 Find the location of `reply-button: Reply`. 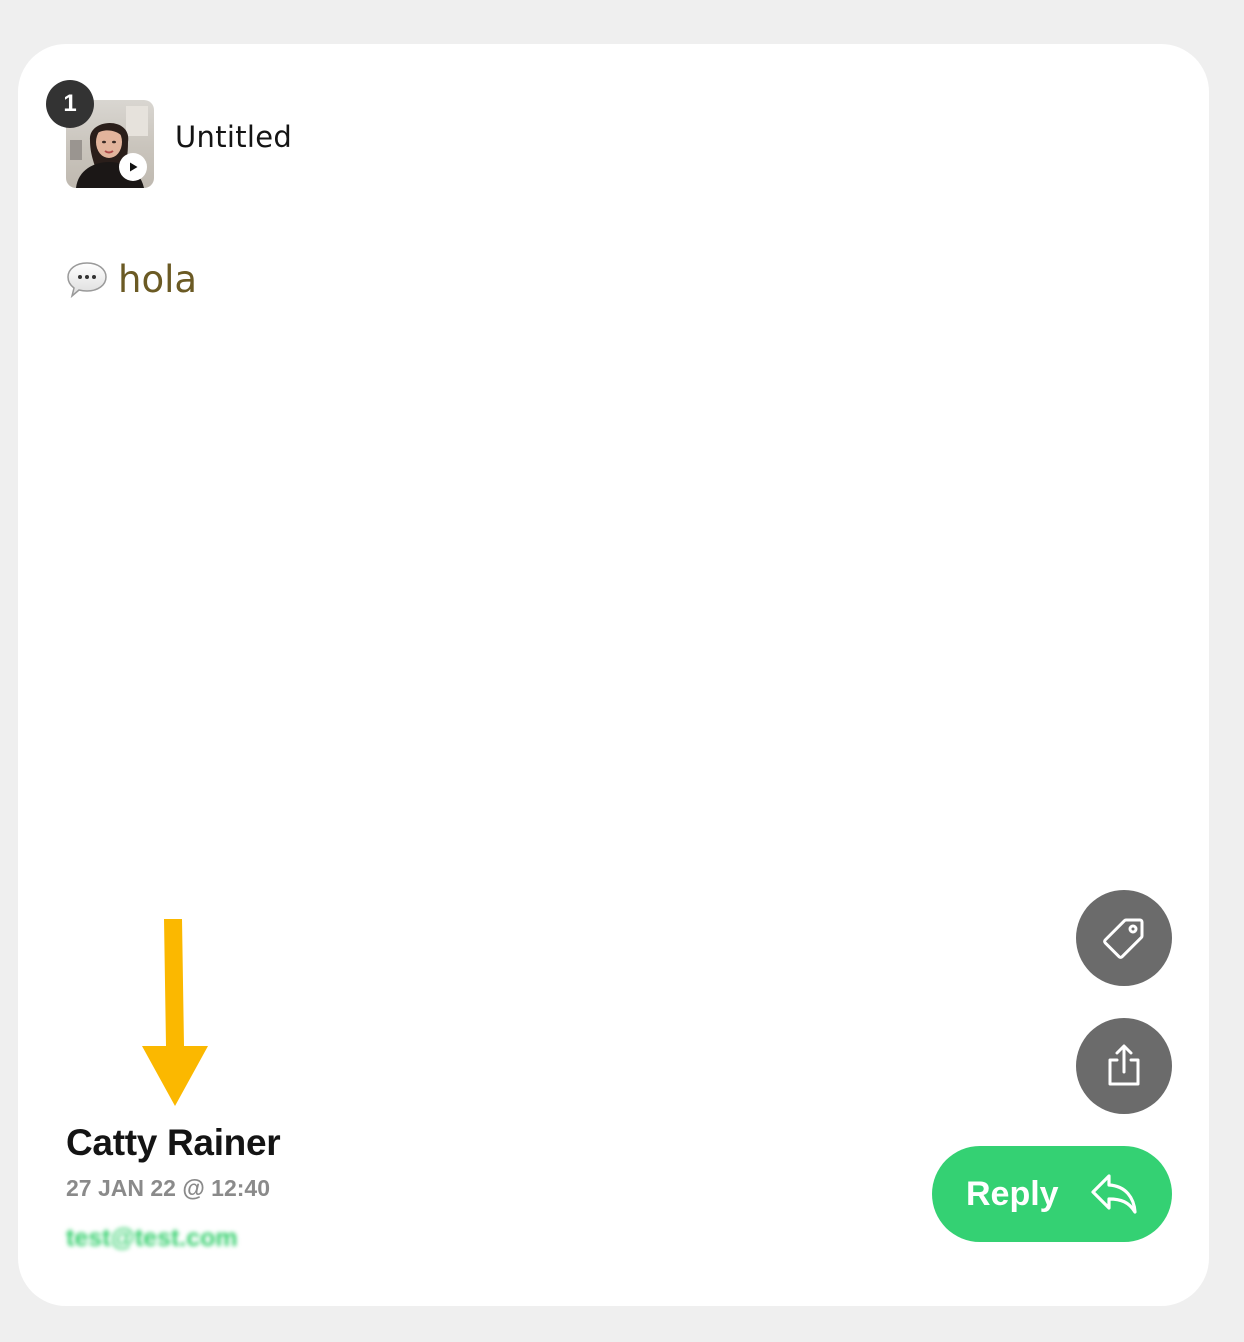

reply-button: Reply is located at coordinates (1052, 1194).